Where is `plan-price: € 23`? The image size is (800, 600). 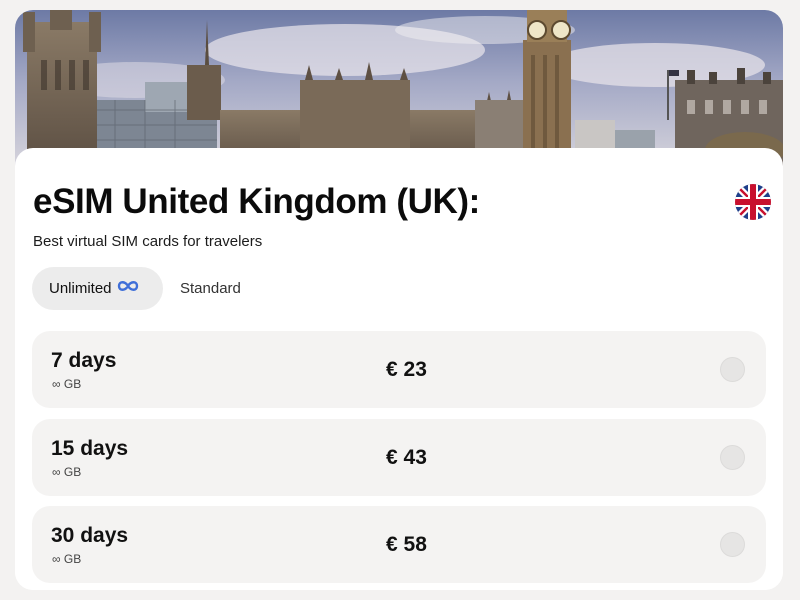 plan-price: € 23 is located at coordinates (406, 369).